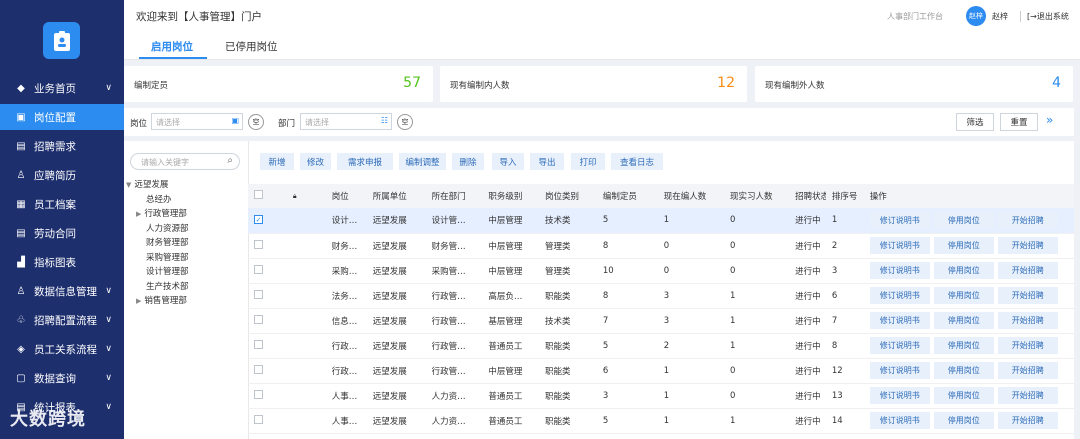 Image resolution: width=1080 pixels, height=439 pixels. What do you see at coordinates (62, 204) in the screenshot?
I see `sidebar-item: ▦ 员工档案` at bounding box center [62, 204].